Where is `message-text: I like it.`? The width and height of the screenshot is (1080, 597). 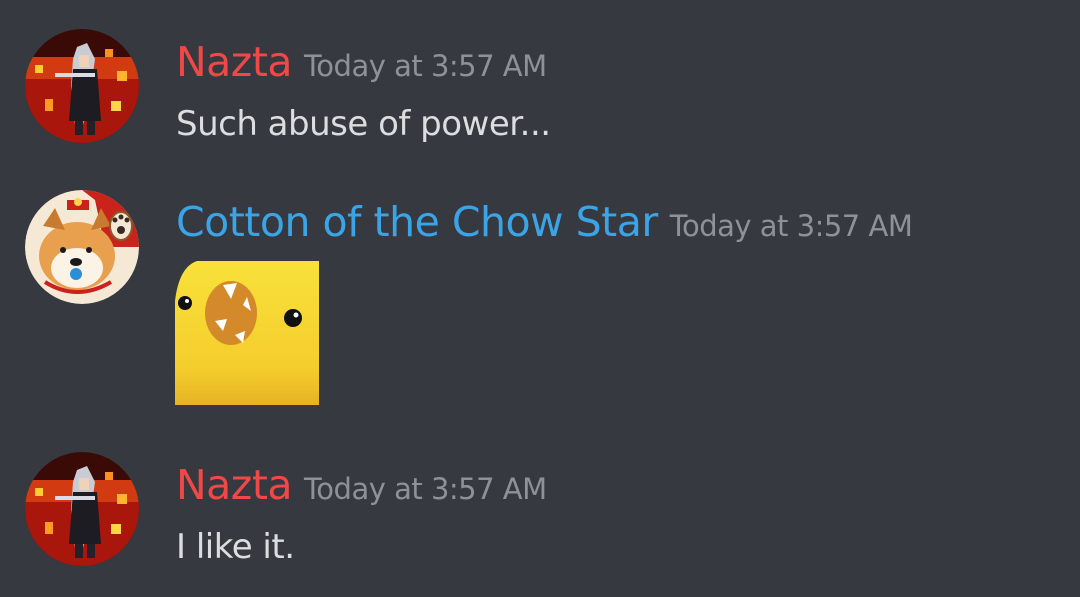 message-text: I like it. is located at coordinates (235, 547).